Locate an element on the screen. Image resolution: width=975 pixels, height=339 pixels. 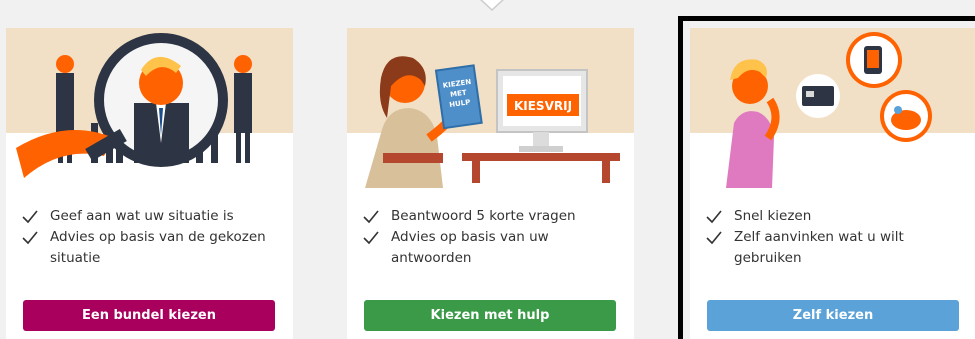
een-bundel-kiezen-button: Een bundel kiezen is located at coordinates (149, 315).